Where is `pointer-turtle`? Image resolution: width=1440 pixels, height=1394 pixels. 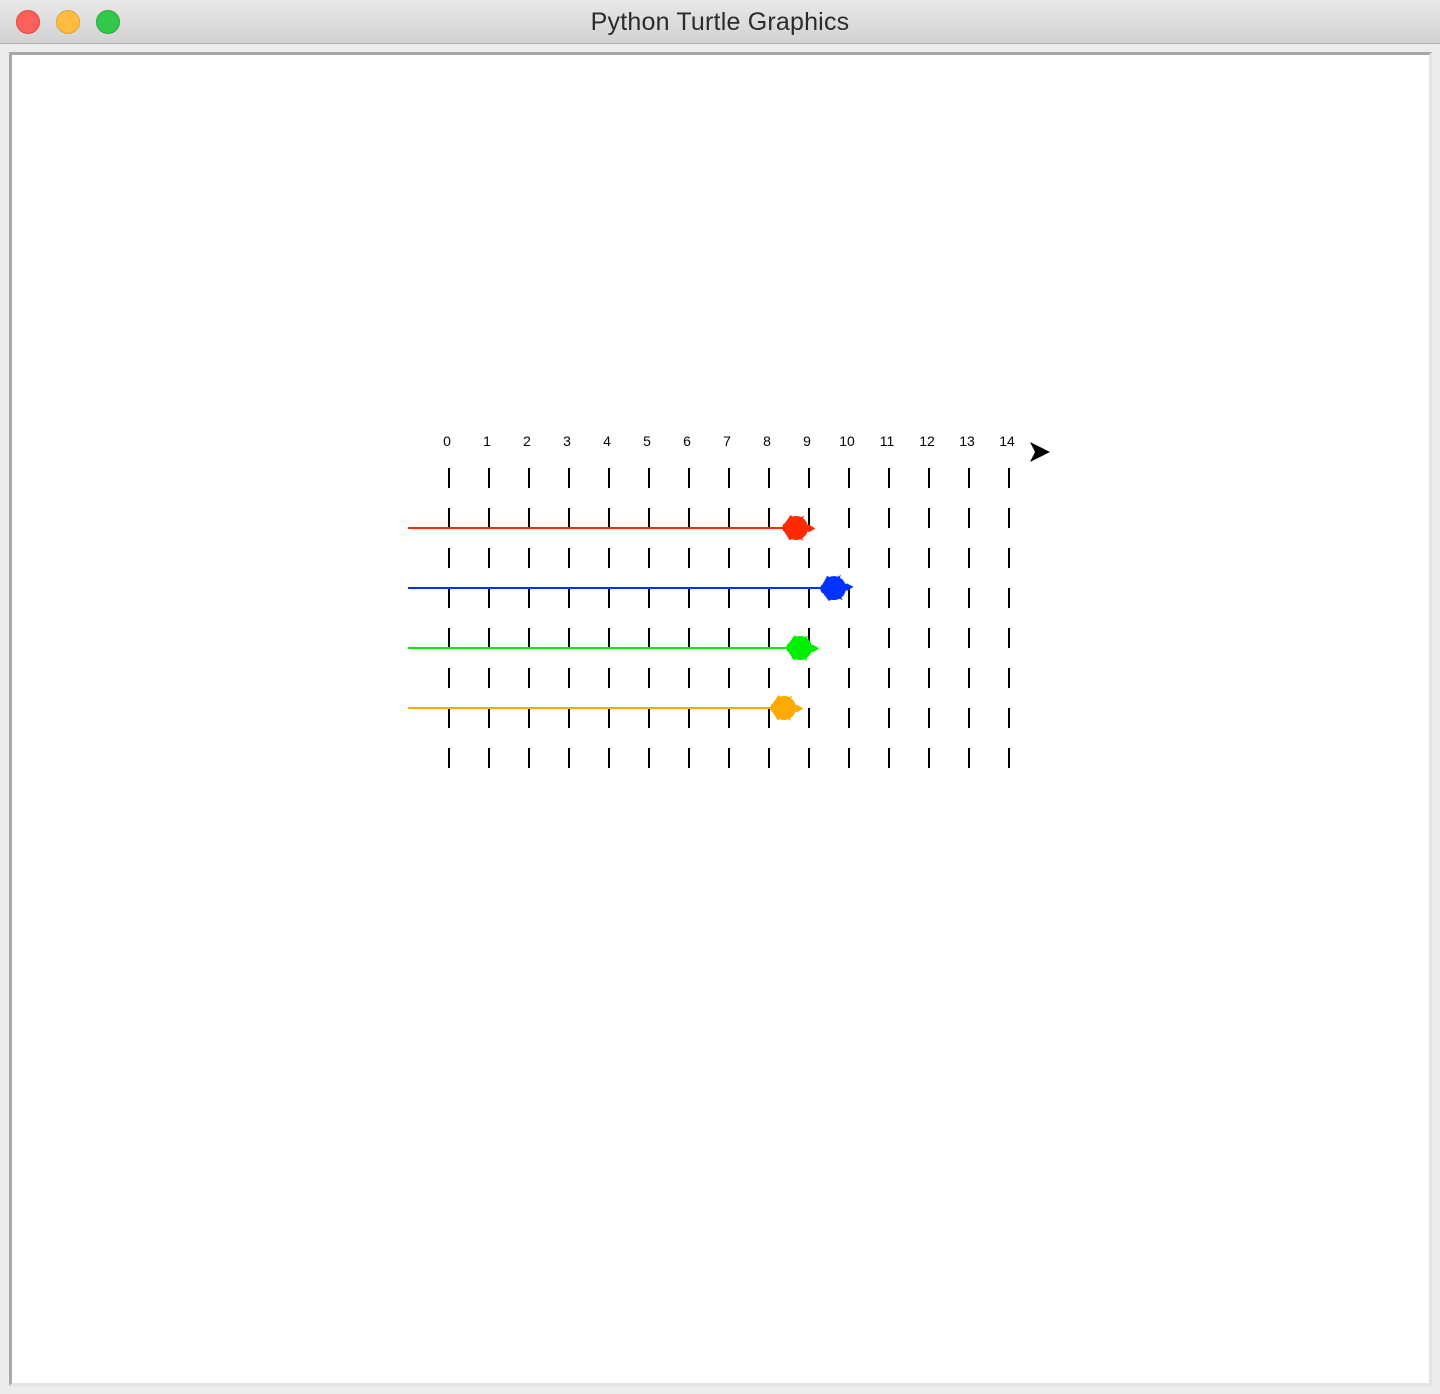 pointer-turtle is located at coordinates (1040, 452).